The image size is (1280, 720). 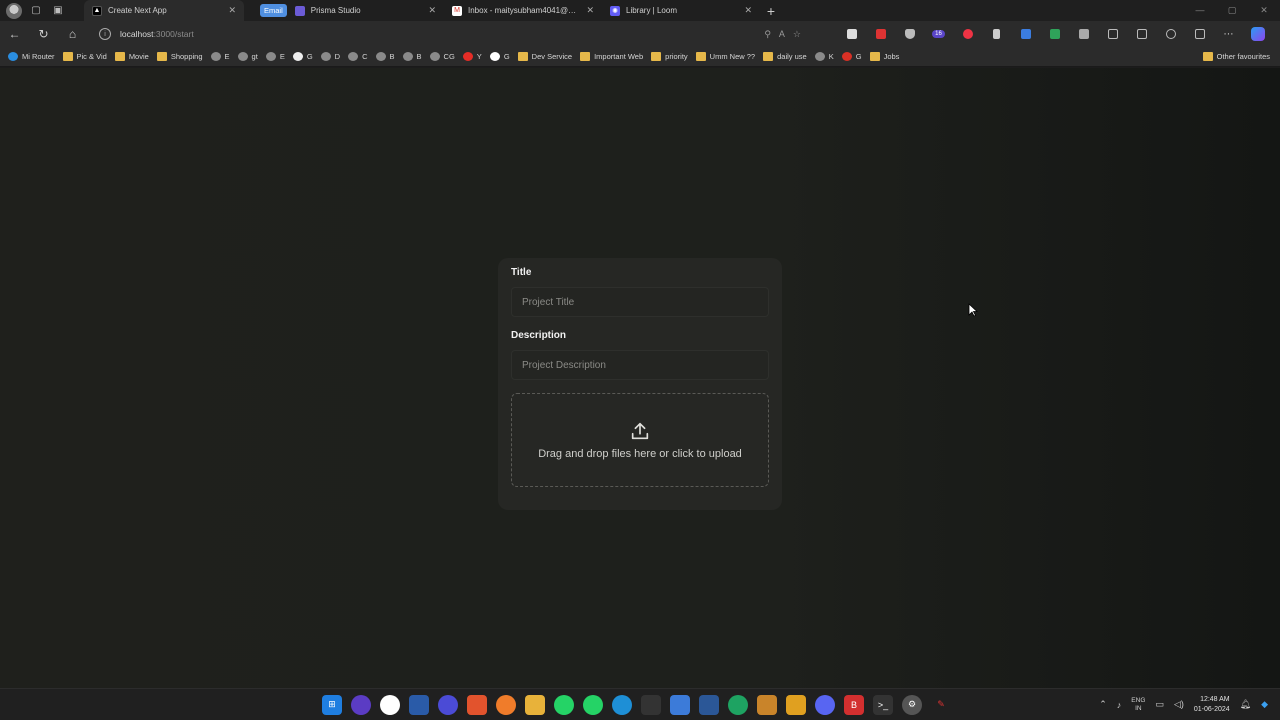 I want to click on read-aloud-icon: A, so click(x=782, y=34).